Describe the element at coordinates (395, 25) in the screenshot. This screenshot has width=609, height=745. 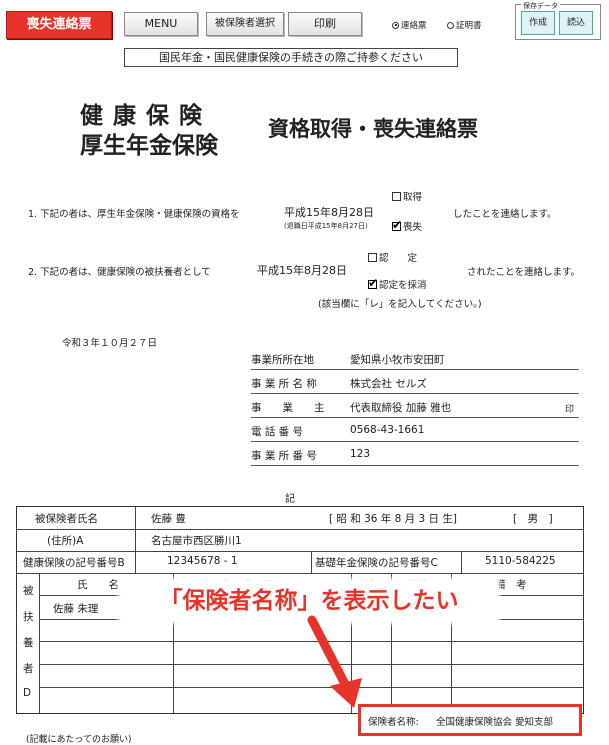
I see `radio-selected-icon` at that location.